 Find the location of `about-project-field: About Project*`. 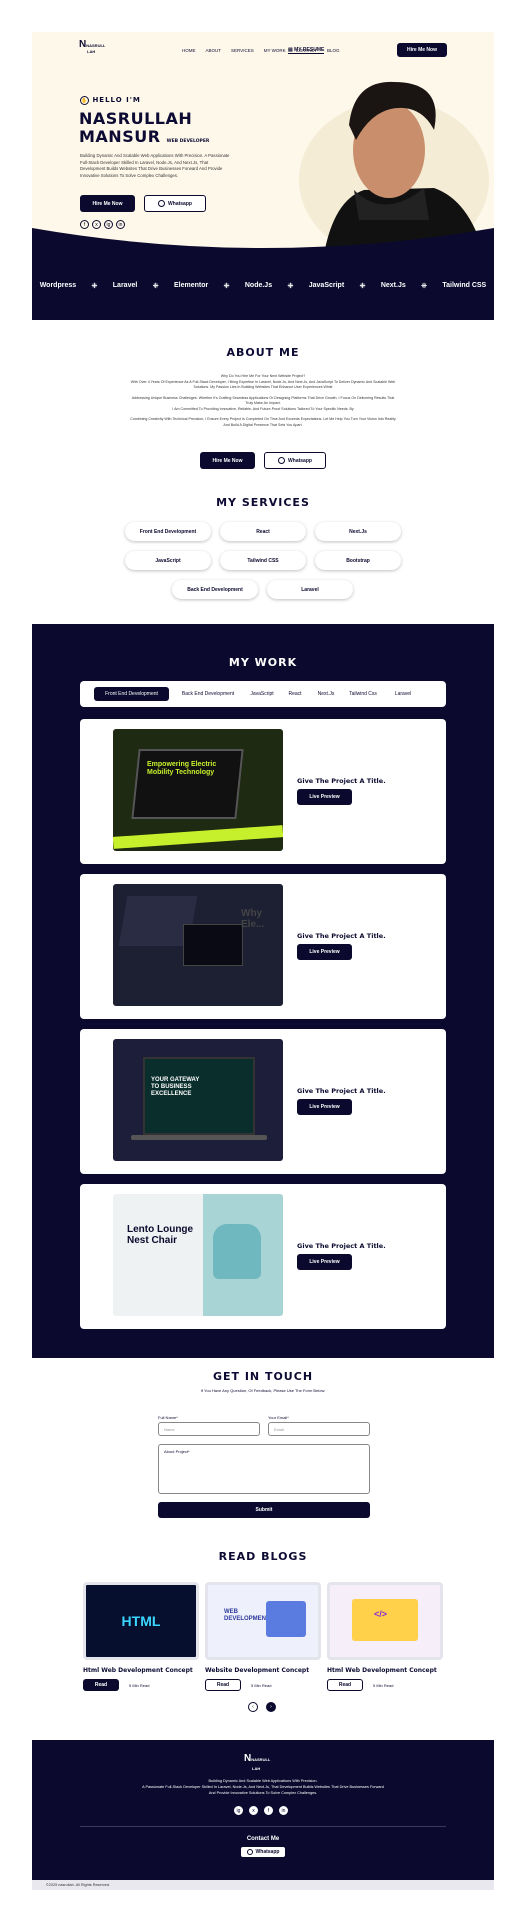

about-project-field: About Project* is located at coordinates (264, 1469).